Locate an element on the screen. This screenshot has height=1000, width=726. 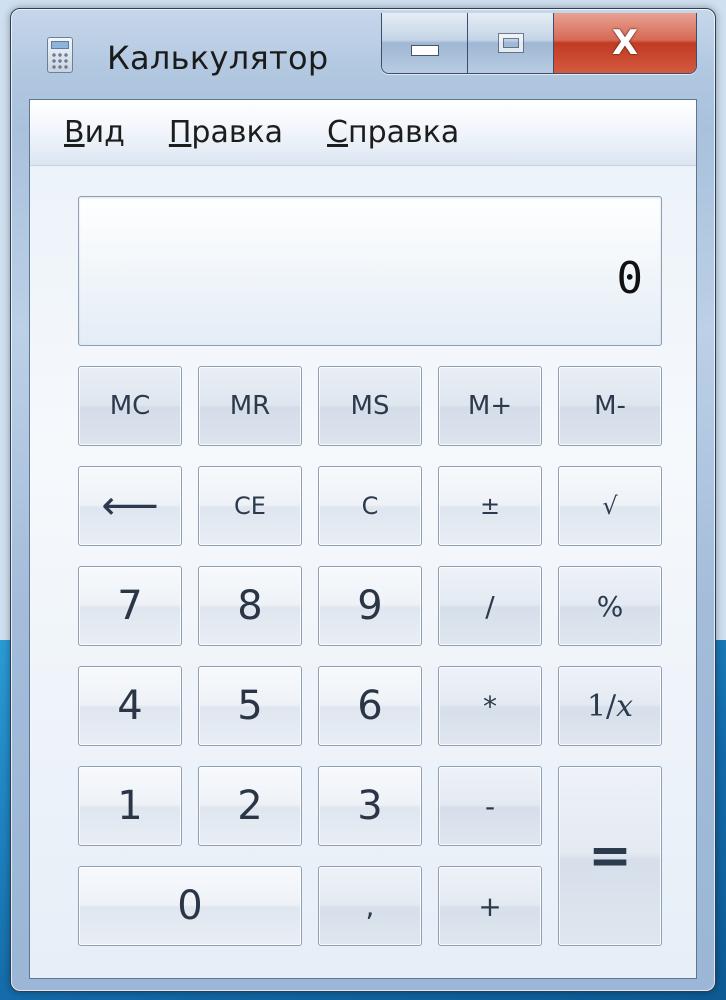
digit-4-button: 4 is located at coordinates (130, 706).